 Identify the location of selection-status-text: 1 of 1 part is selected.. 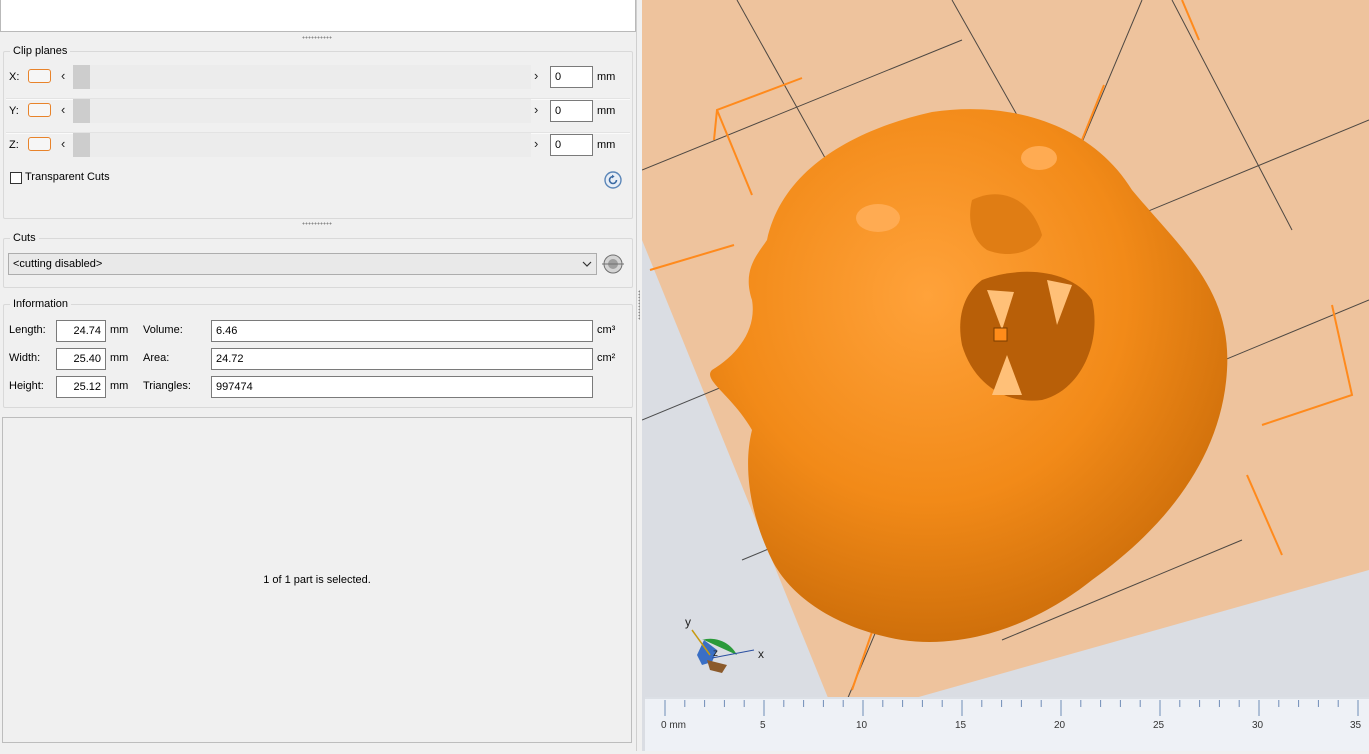
(317, 580).